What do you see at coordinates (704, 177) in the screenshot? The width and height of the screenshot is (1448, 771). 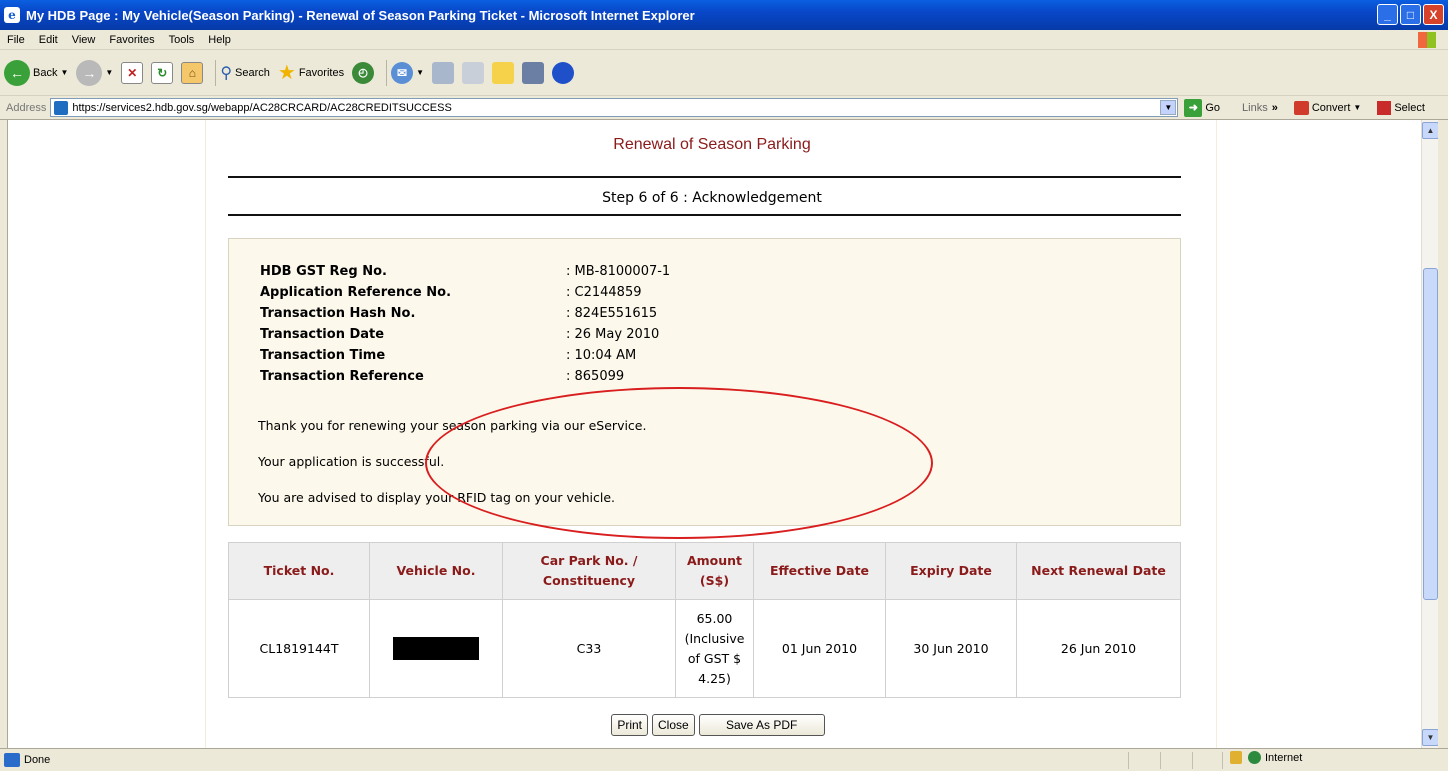 I see `top-rule` at bounding box center [704, 177].